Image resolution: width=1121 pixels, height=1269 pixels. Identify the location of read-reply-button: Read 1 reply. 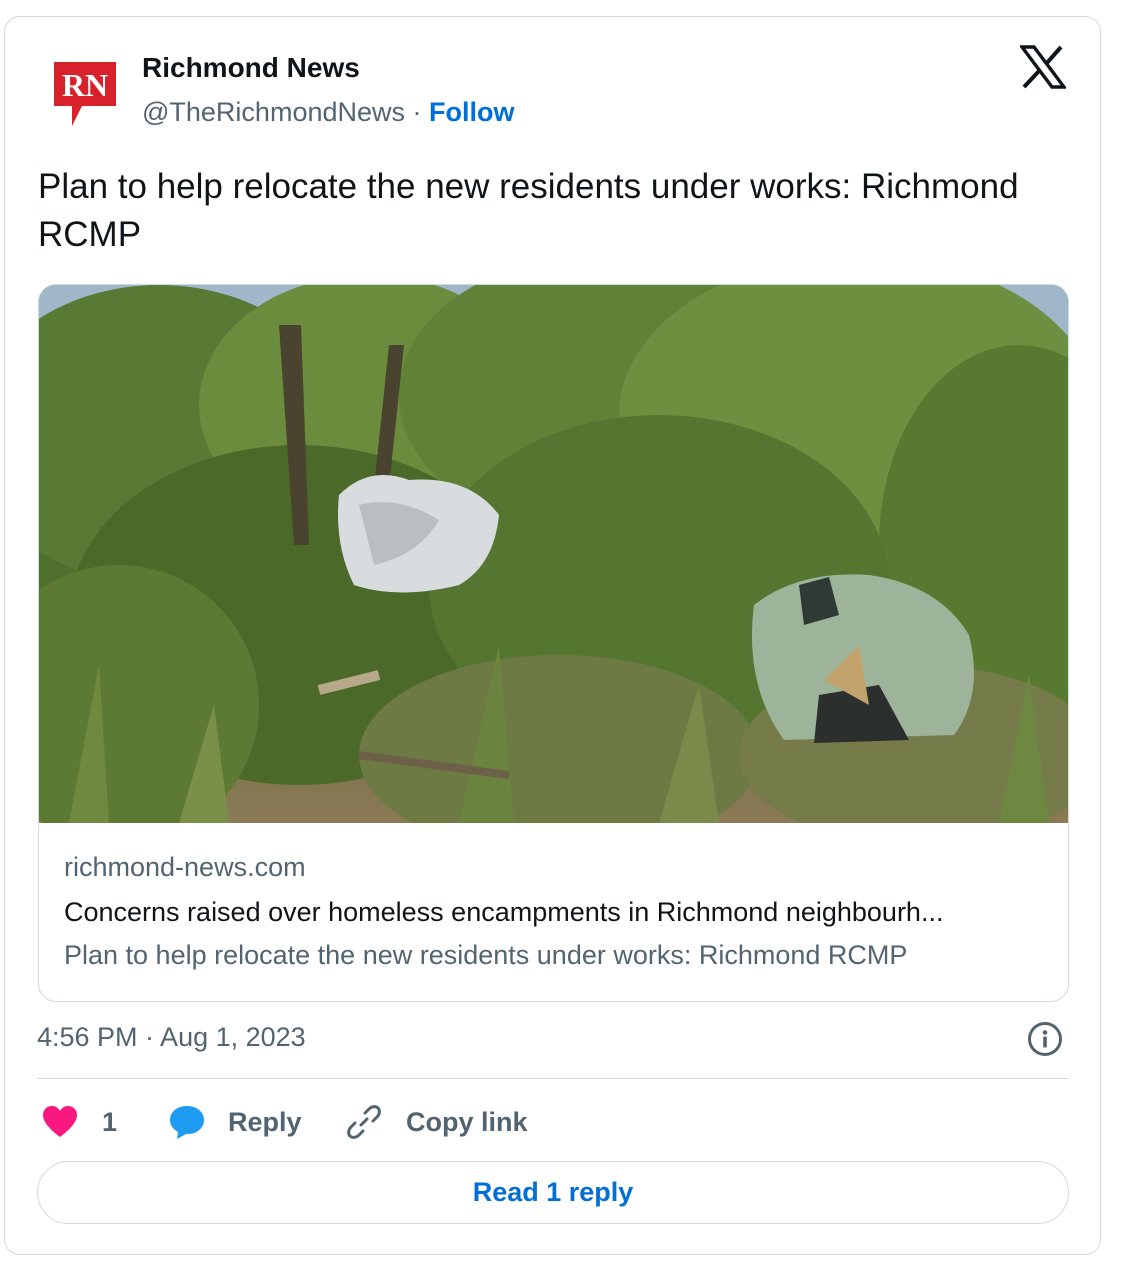
(553, 1192).